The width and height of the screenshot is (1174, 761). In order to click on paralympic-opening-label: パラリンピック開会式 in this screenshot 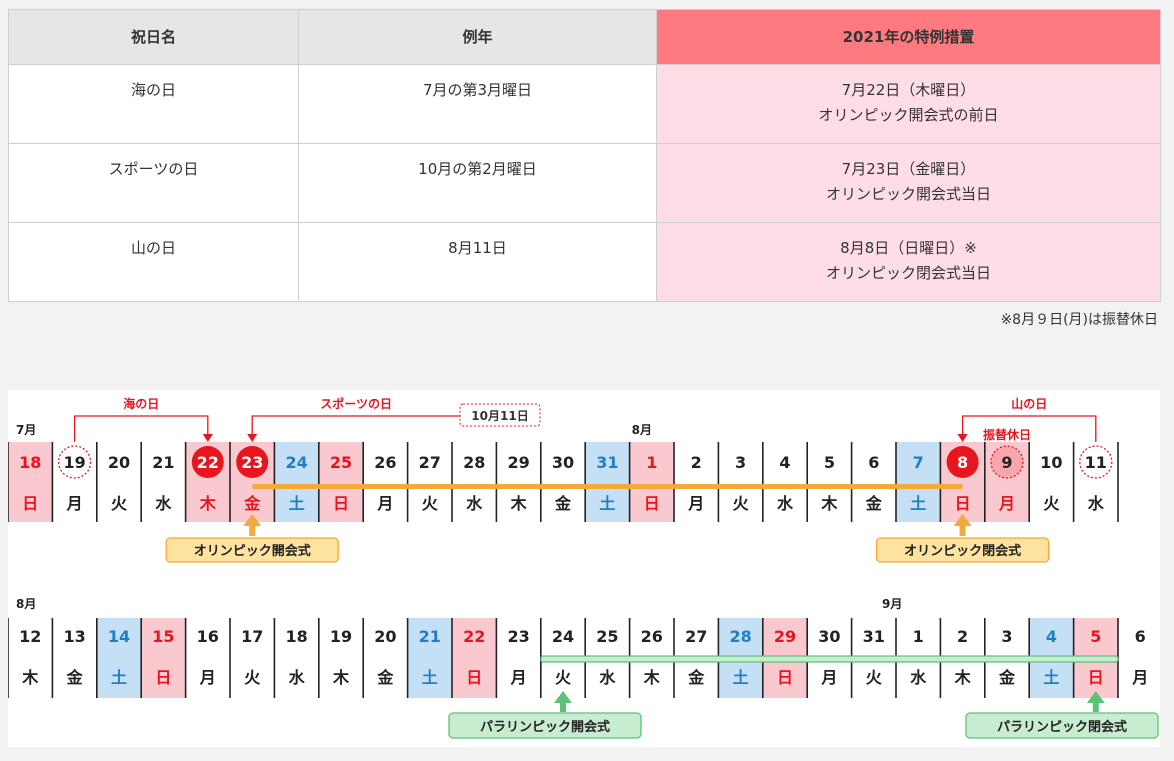, I will do `click(545, 727)`.